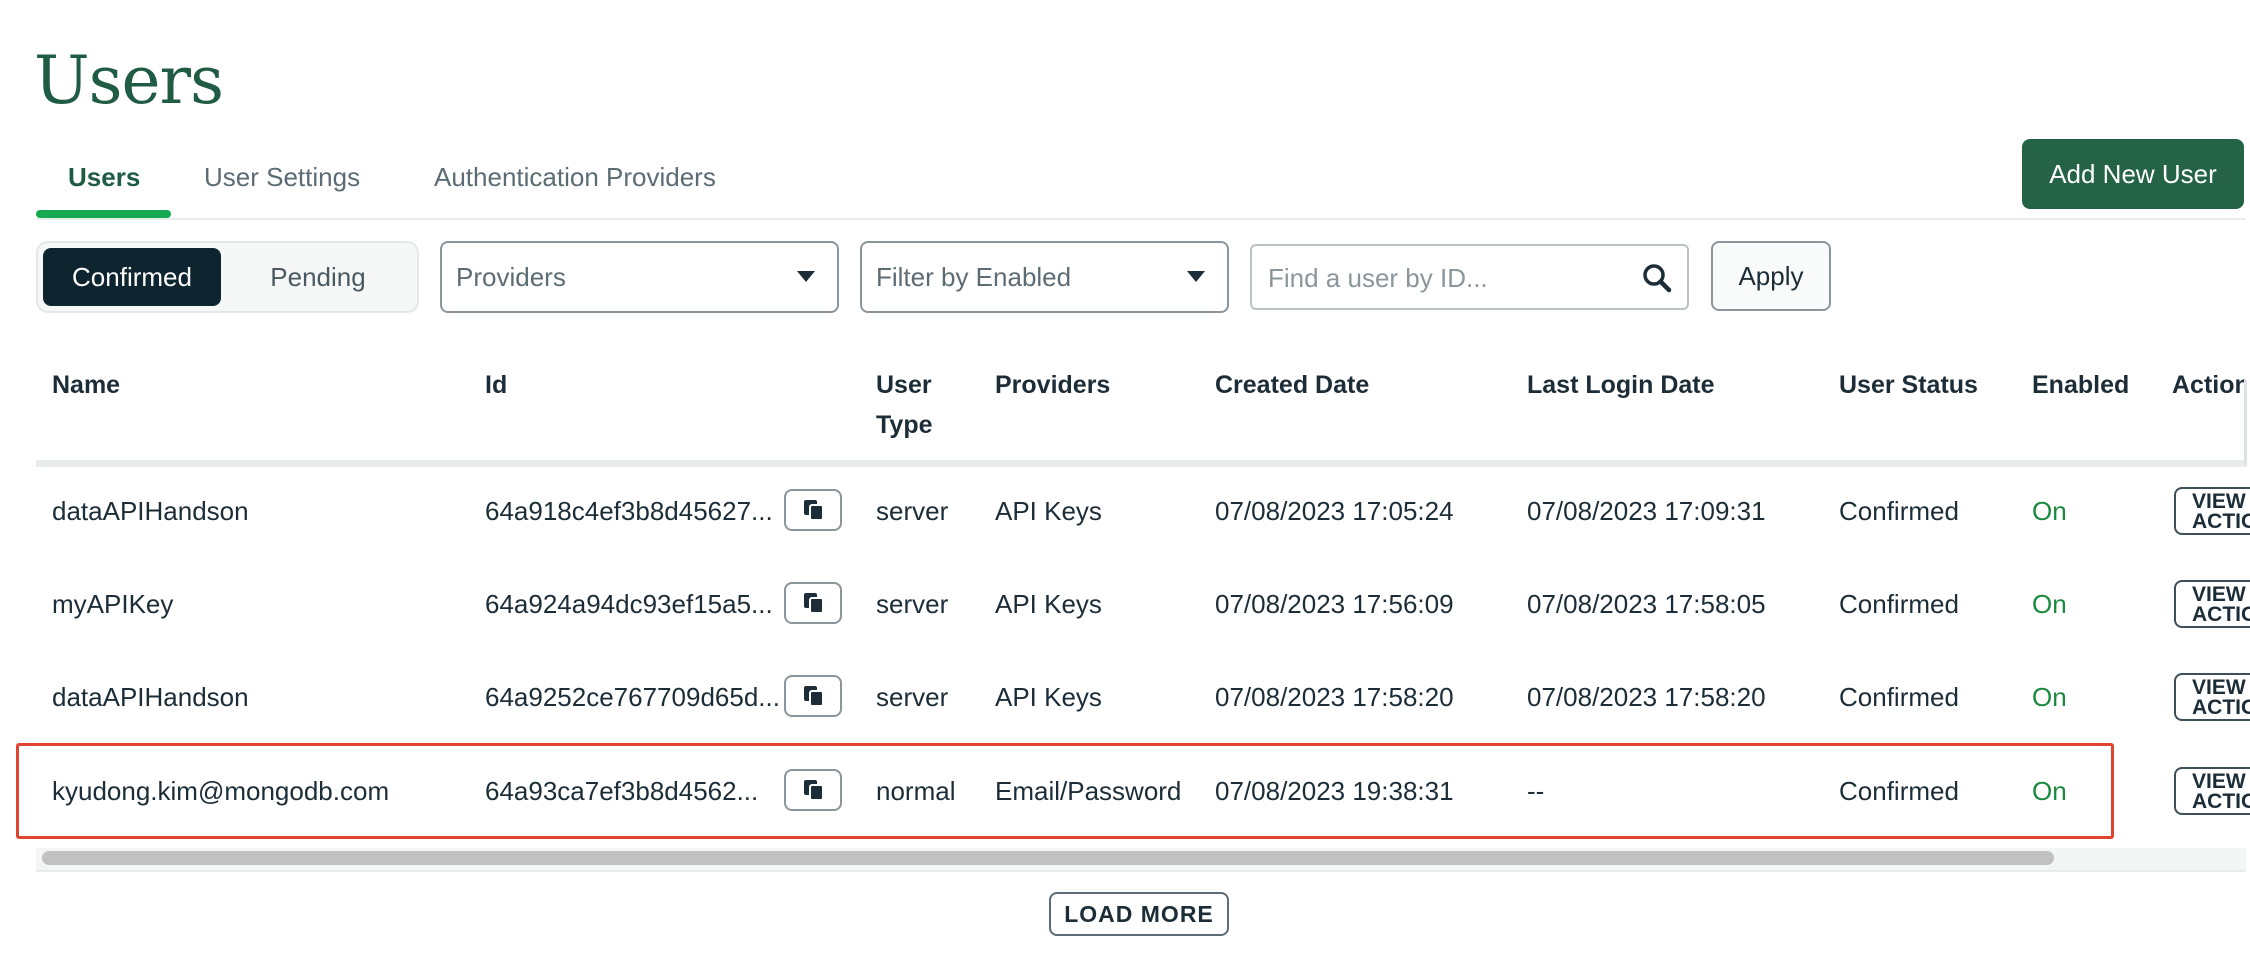 The image size is (2250, 954). Describe the element at coordinates (113, 604) in the screenshot. I see `cell-name: myAPIKey` at that location.